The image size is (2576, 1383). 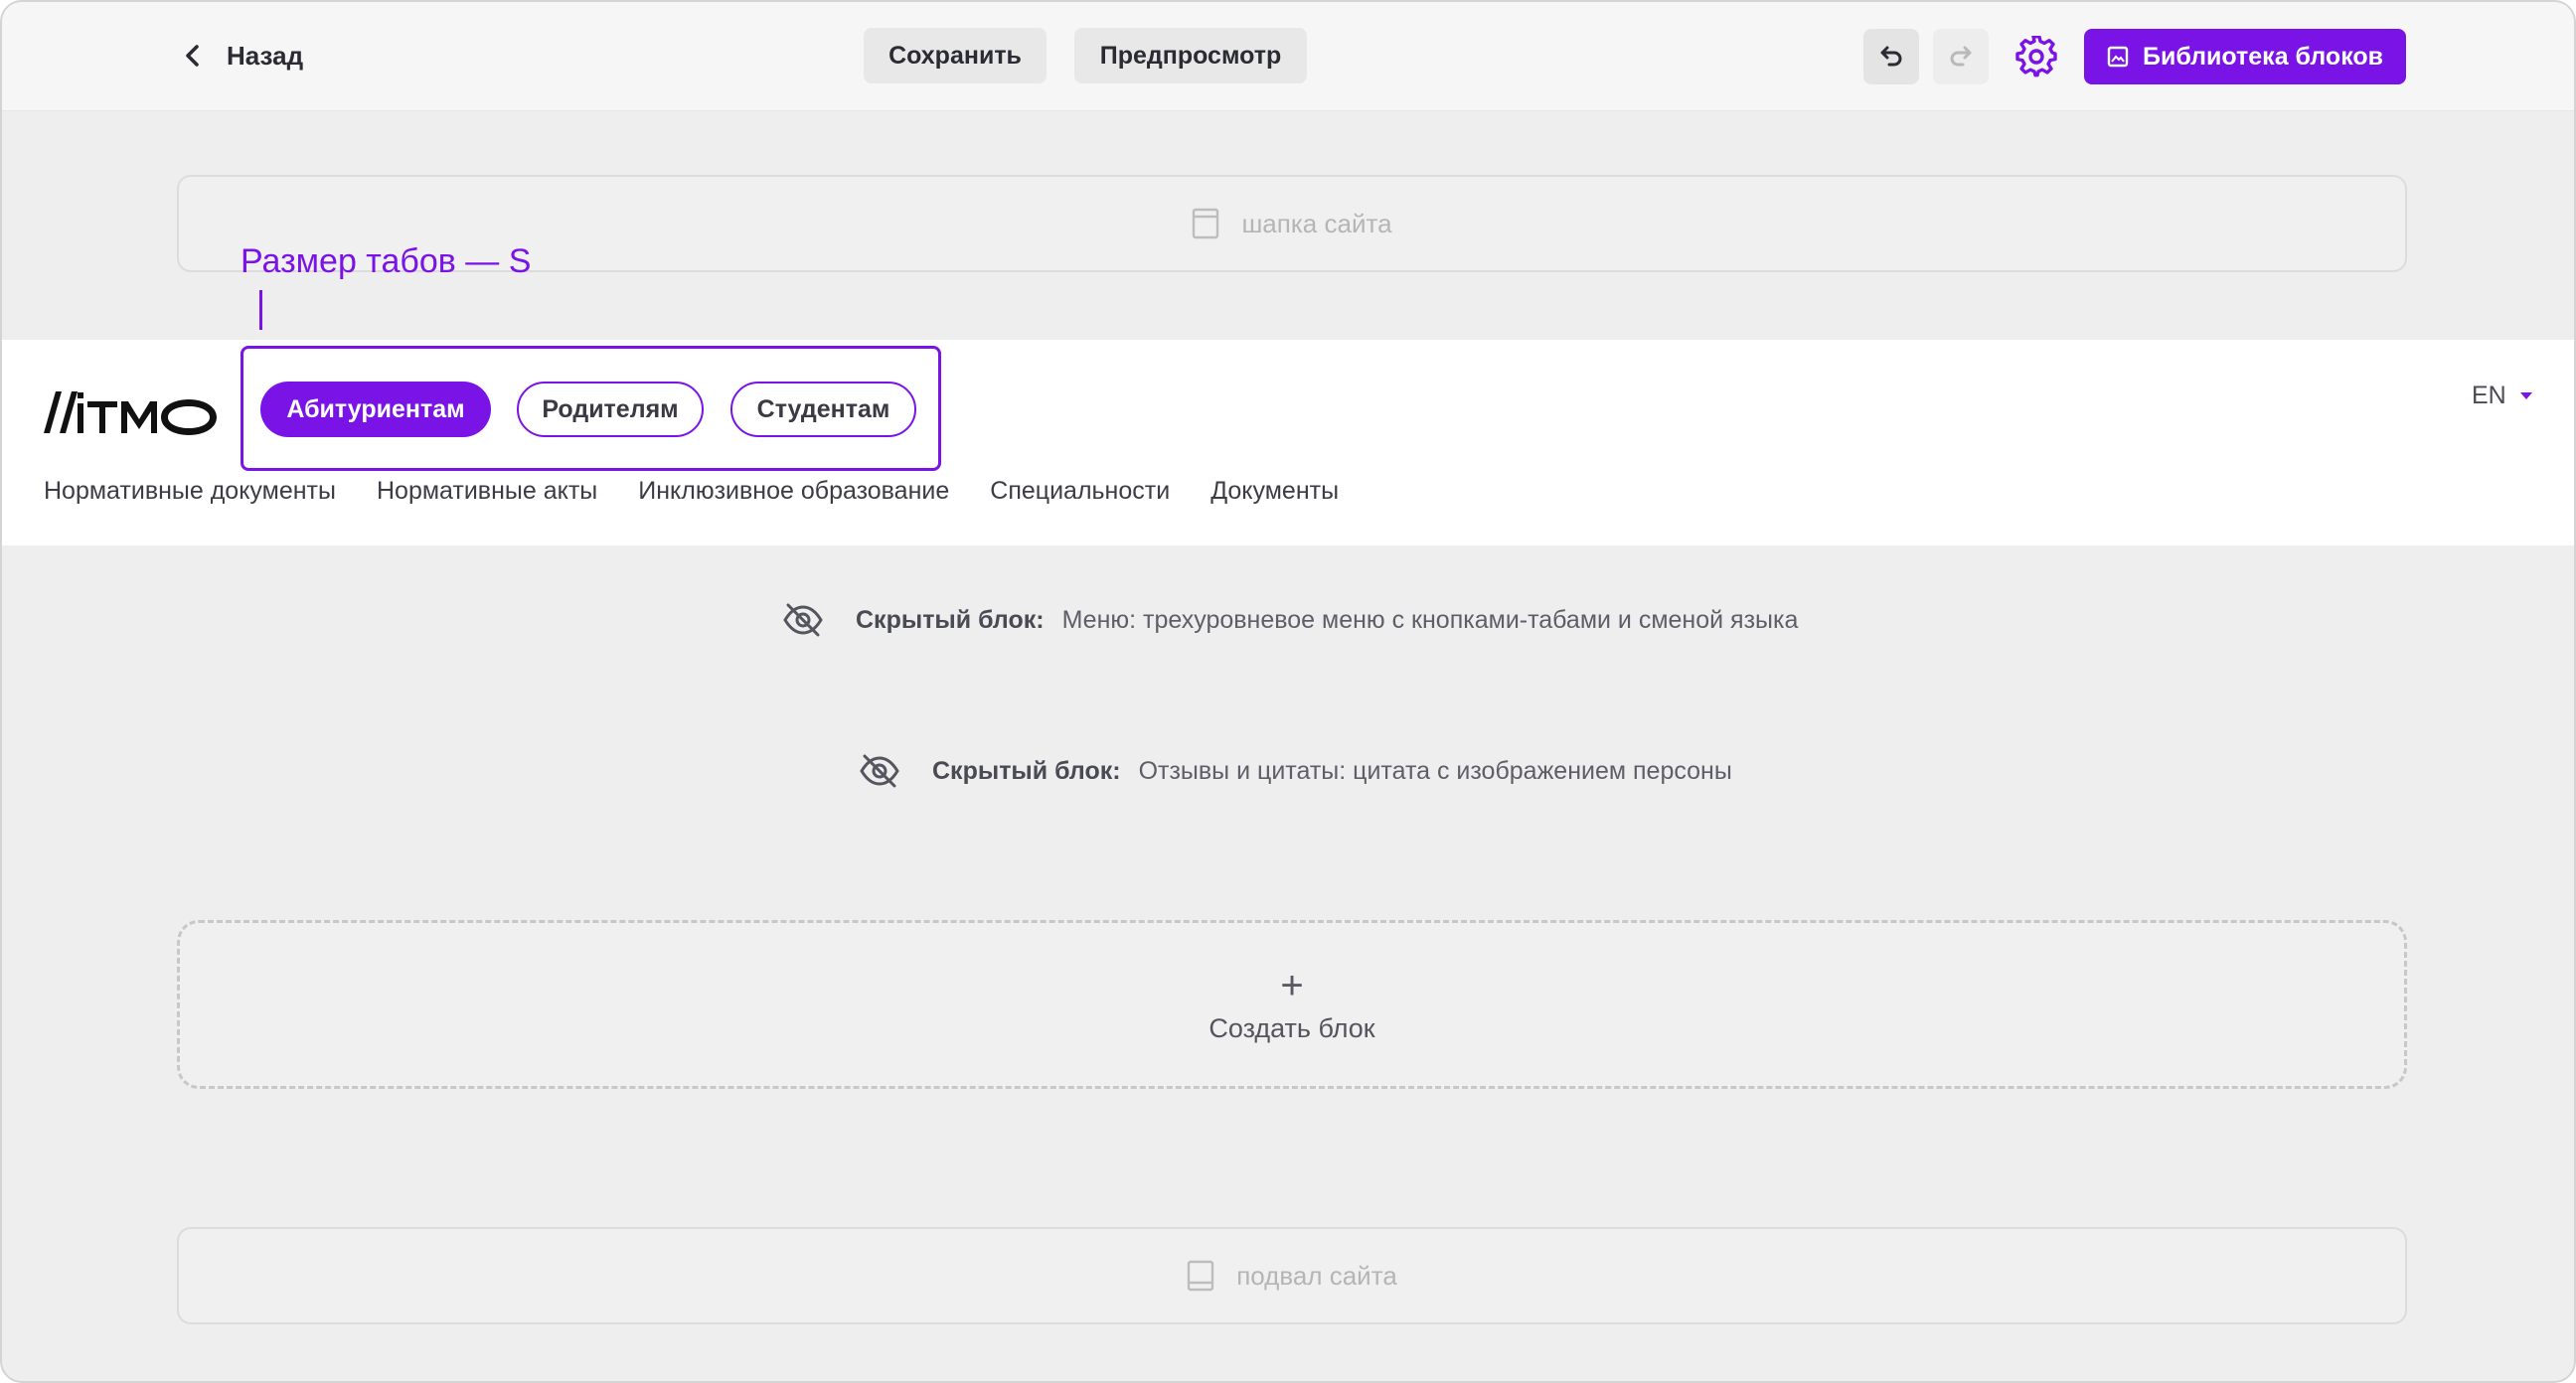 I want to click on language-selector: EN, so click(x=2502, y=396).